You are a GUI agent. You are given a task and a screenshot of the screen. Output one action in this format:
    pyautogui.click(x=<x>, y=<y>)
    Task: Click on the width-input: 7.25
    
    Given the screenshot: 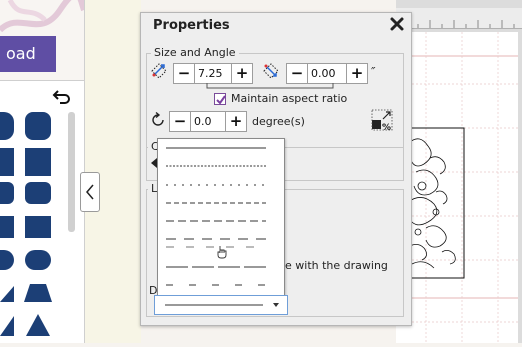 What is the action you would take?
    pyautogui.click(x=213, y=73)
    